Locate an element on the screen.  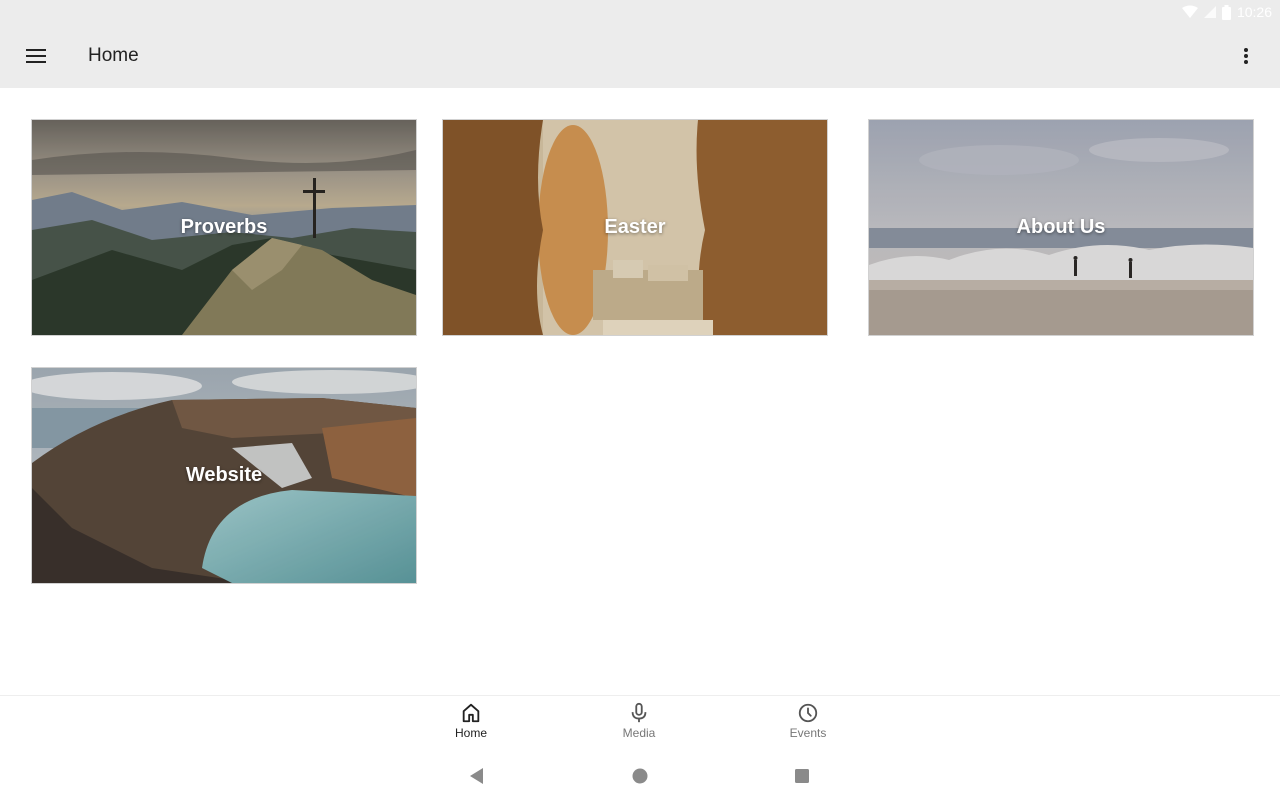
nav-label-home: Home is located at coordinates (470, 733).